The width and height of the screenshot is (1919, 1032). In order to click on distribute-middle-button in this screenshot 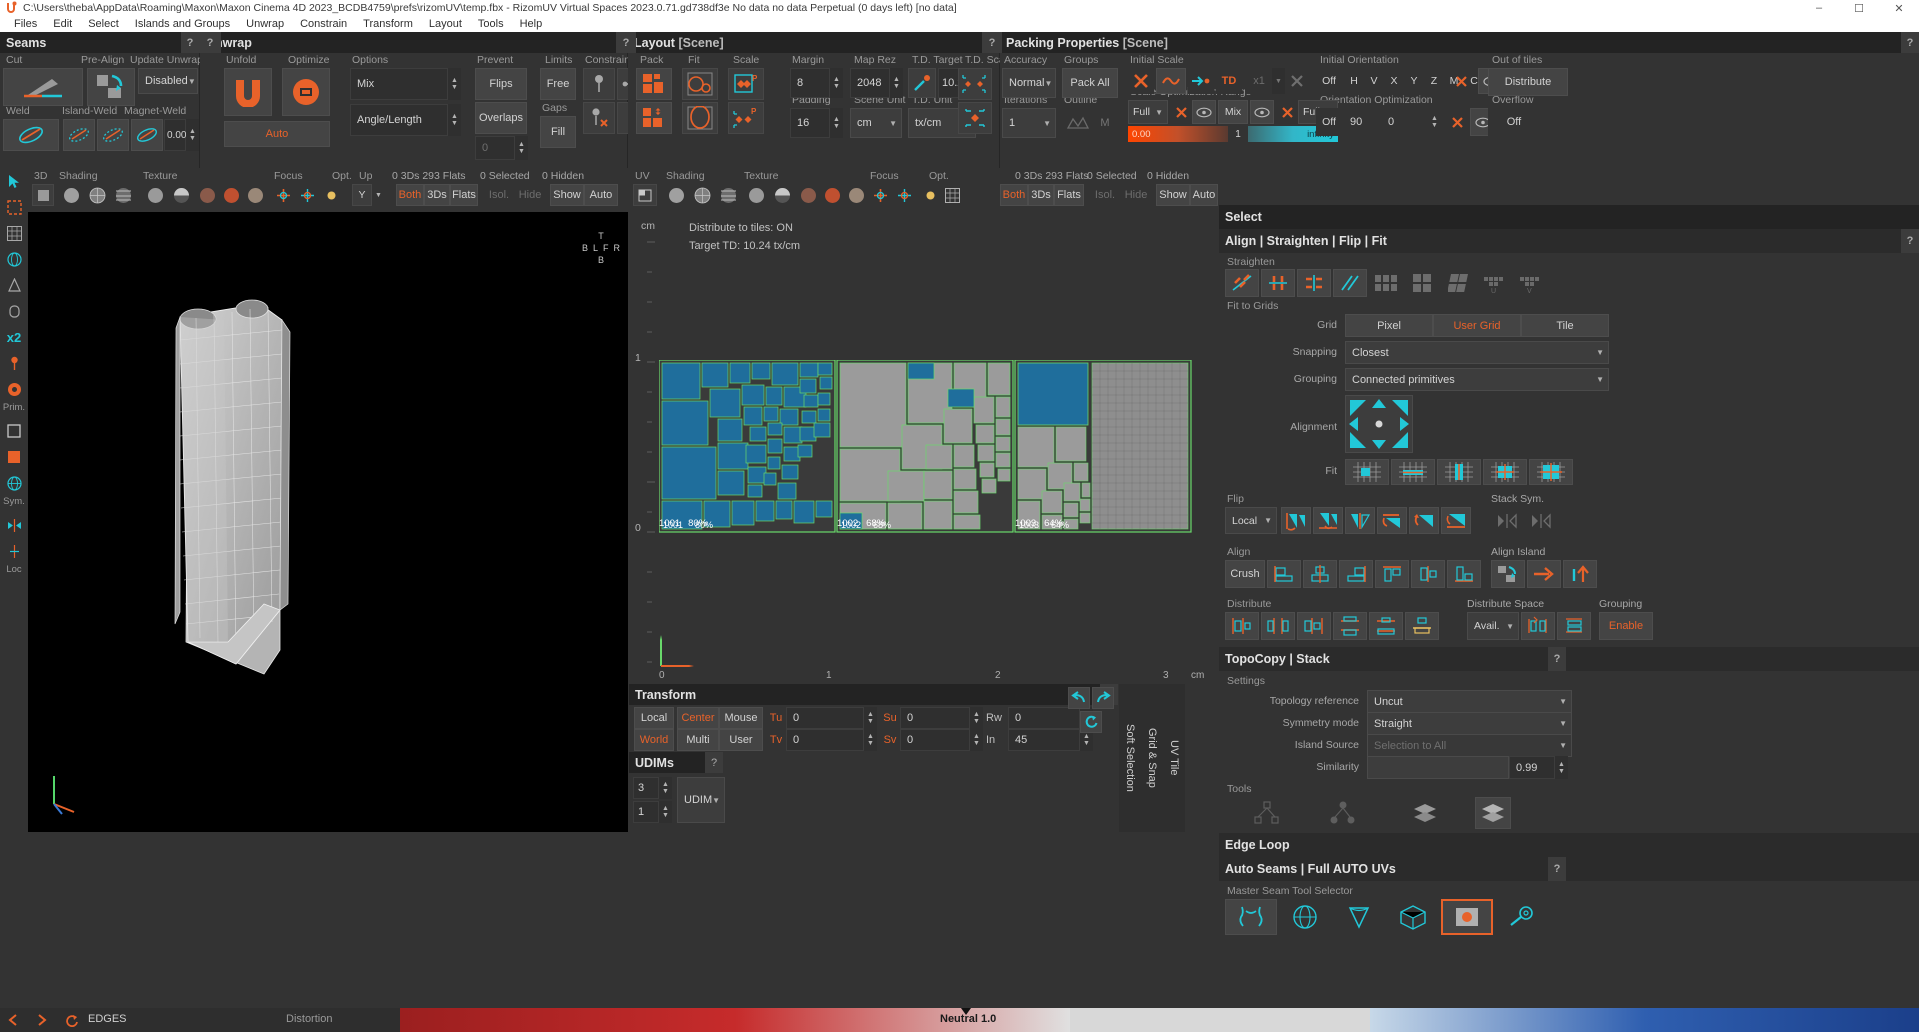, I will do `click(1386, 626)`.